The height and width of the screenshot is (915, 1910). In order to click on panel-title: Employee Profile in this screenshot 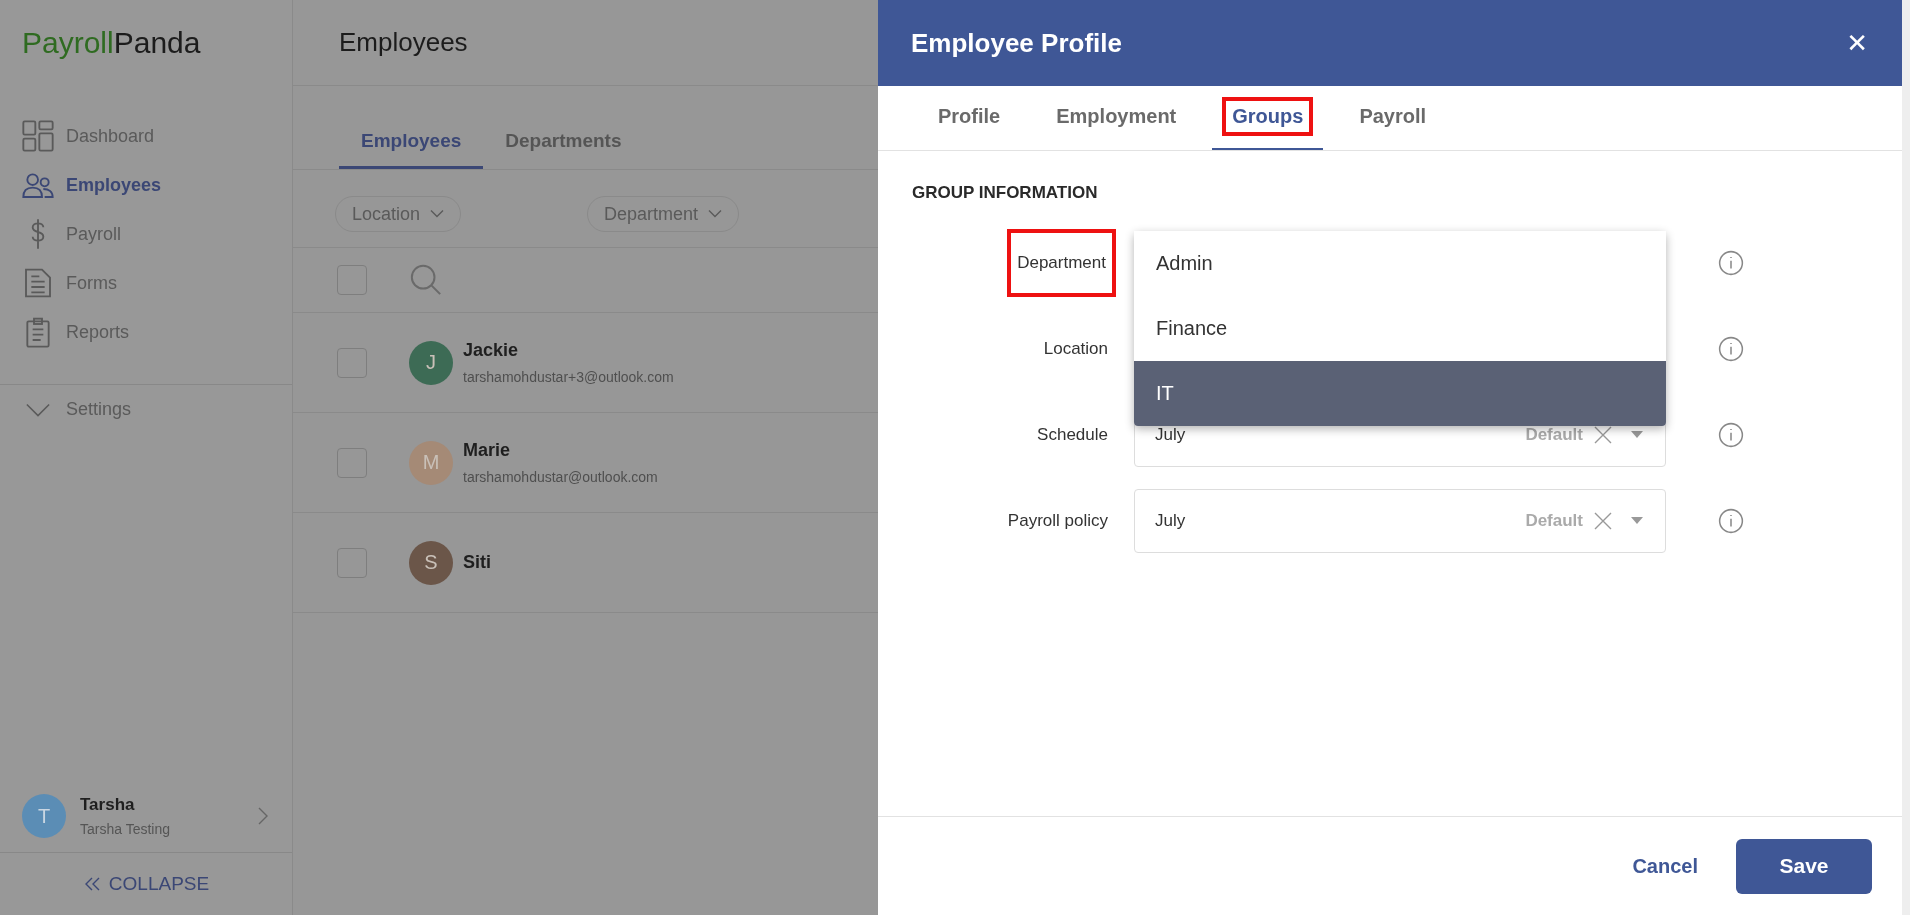, I will do `click(1016, 43)`.